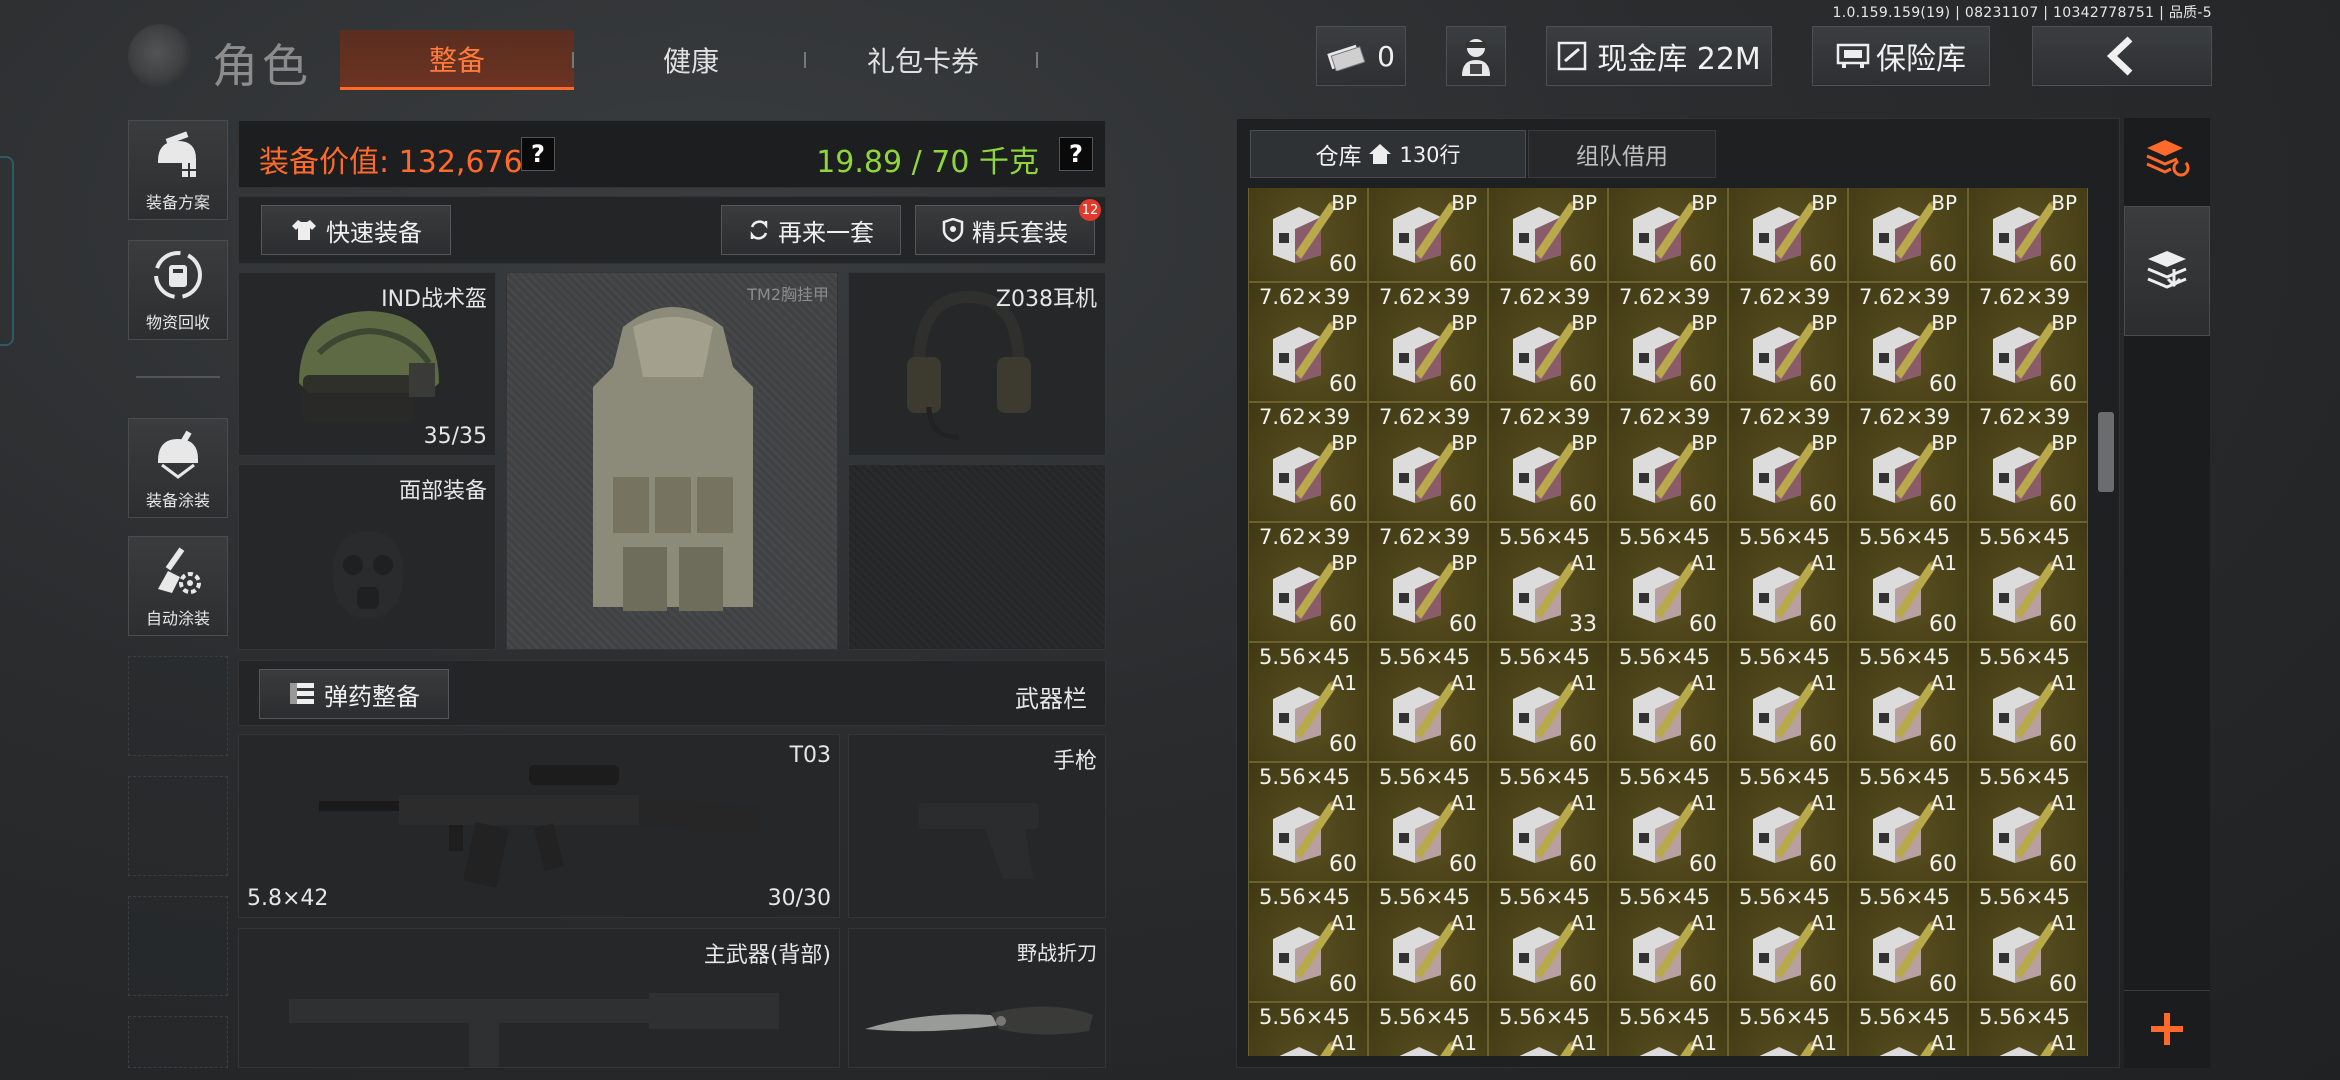 The width and height of the screenshot is (2340, 1080). What do you see at coordinates (457, 60) in the screenshot?
I see `tab-equip: 整备` at bounding box center [457, 60].